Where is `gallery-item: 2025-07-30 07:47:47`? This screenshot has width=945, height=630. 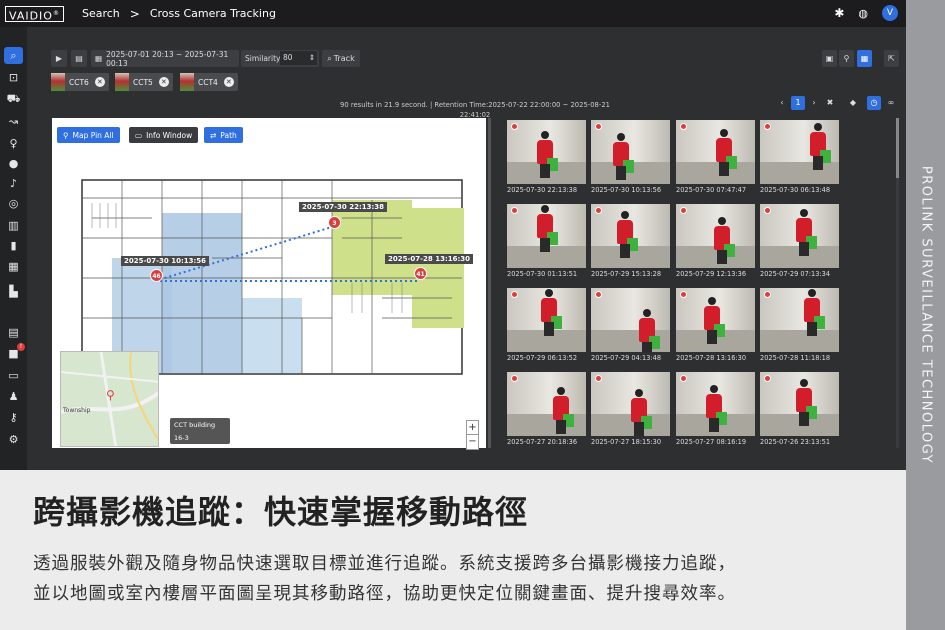
gallery-item: 2025-07-30 07:47:47 is located at coordinates (715, 161).